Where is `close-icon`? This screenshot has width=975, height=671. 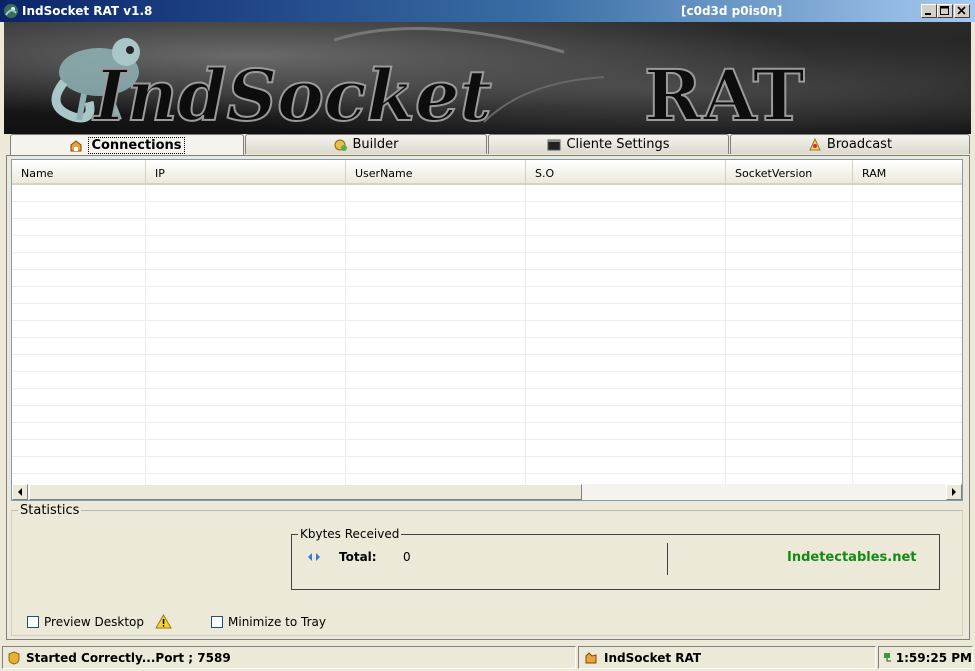 close-icon is located at coordinates (961, 10).